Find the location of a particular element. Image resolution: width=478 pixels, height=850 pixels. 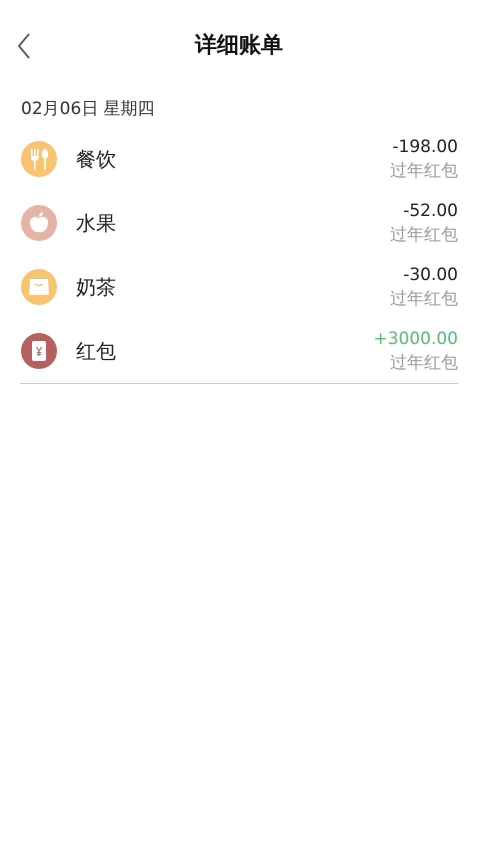

back-icon is located at coordinates (24, 46).